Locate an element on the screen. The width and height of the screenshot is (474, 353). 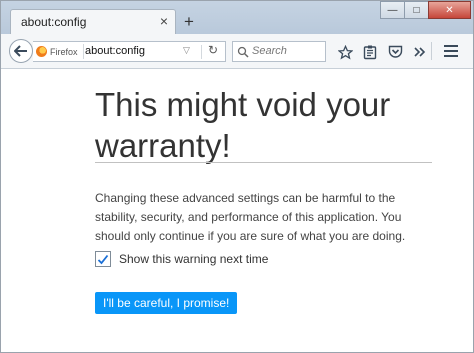
careful-promise-button: I'll be careful, I promise! is located at coordinates (166, 303).